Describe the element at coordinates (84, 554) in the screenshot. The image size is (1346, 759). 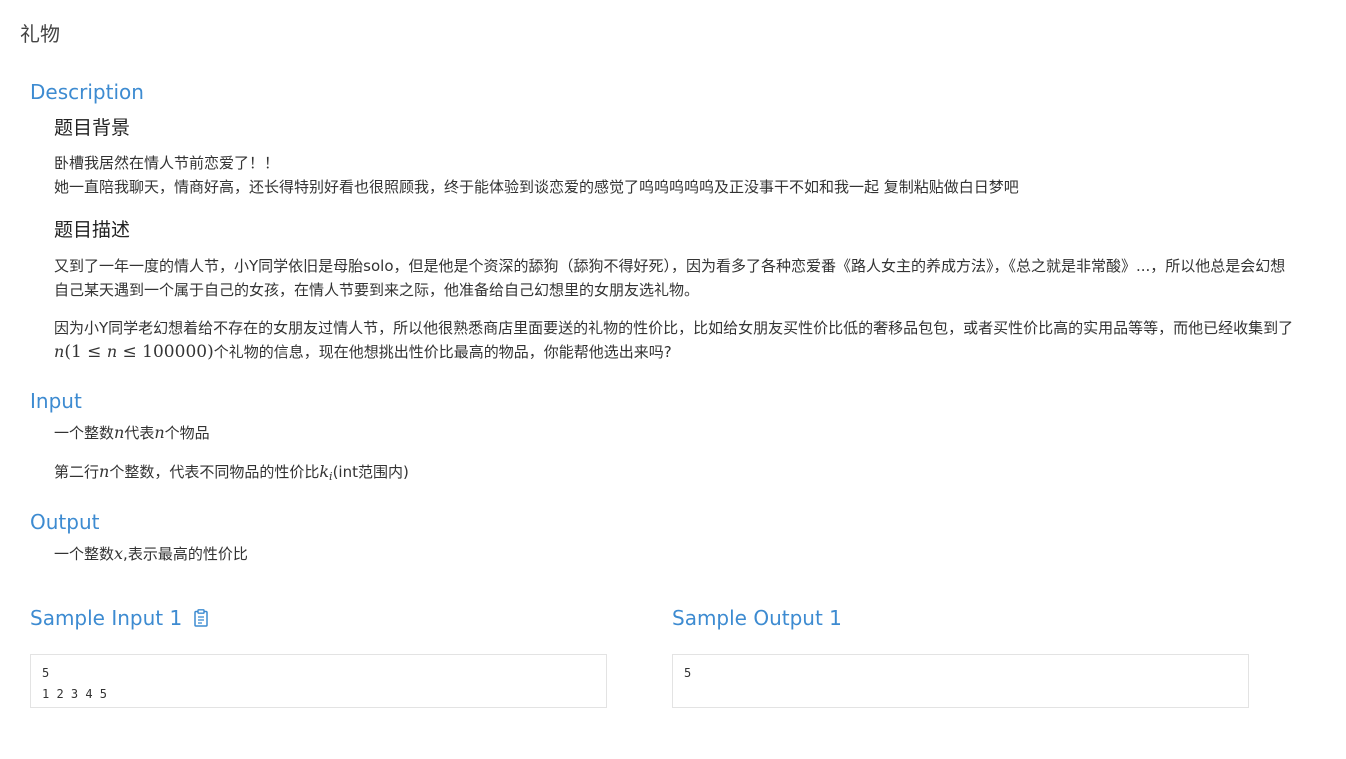
I see `output-line-1-a: 一个整数` at that location.